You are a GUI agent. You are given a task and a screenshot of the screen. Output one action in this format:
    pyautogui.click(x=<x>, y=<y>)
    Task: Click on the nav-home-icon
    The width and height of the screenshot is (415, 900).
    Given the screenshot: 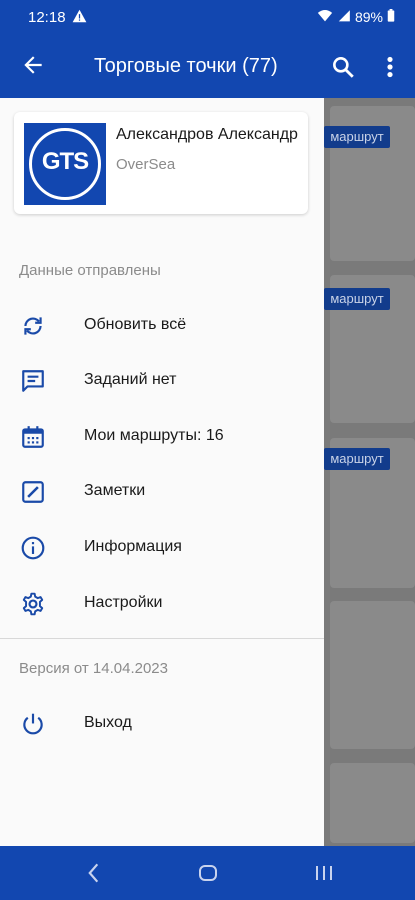 What is the action you would take?
    pyautogui.click(x=208, y=875)
    